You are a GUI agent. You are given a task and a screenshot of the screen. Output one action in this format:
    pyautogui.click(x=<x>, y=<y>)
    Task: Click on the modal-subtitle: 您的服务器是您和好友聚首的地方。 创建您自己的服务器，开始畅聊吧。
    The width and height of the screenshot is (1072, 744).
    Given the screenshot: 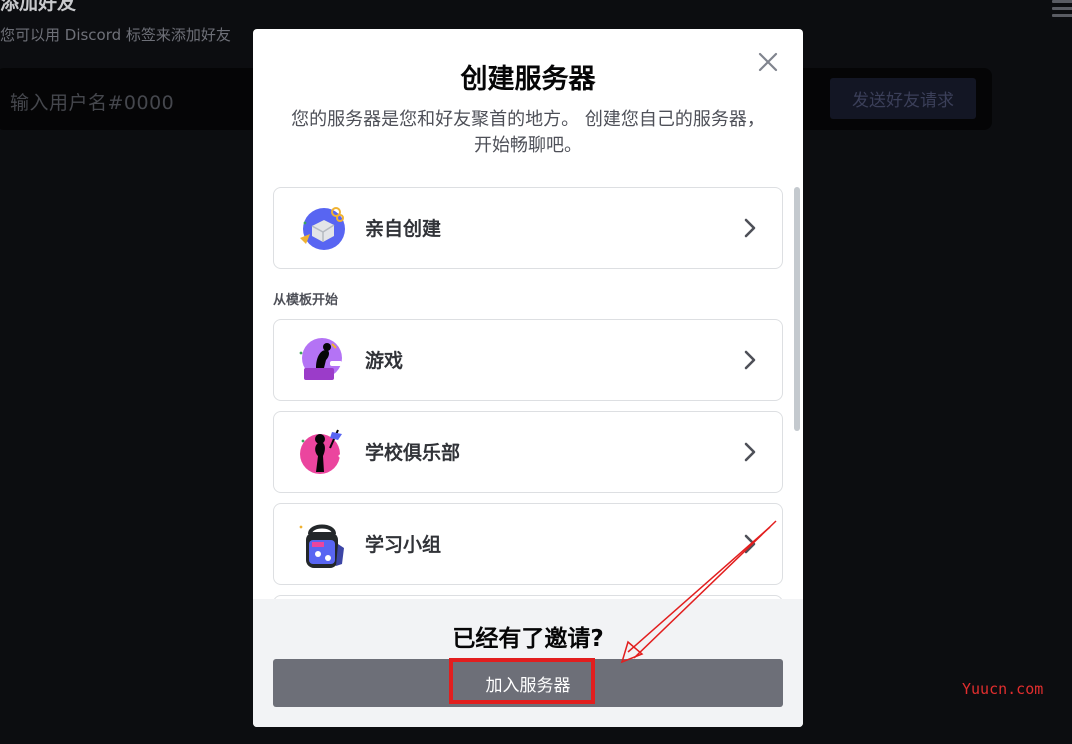 What is the action you would take?
    pyautogui.click(x=528, y=132)
    